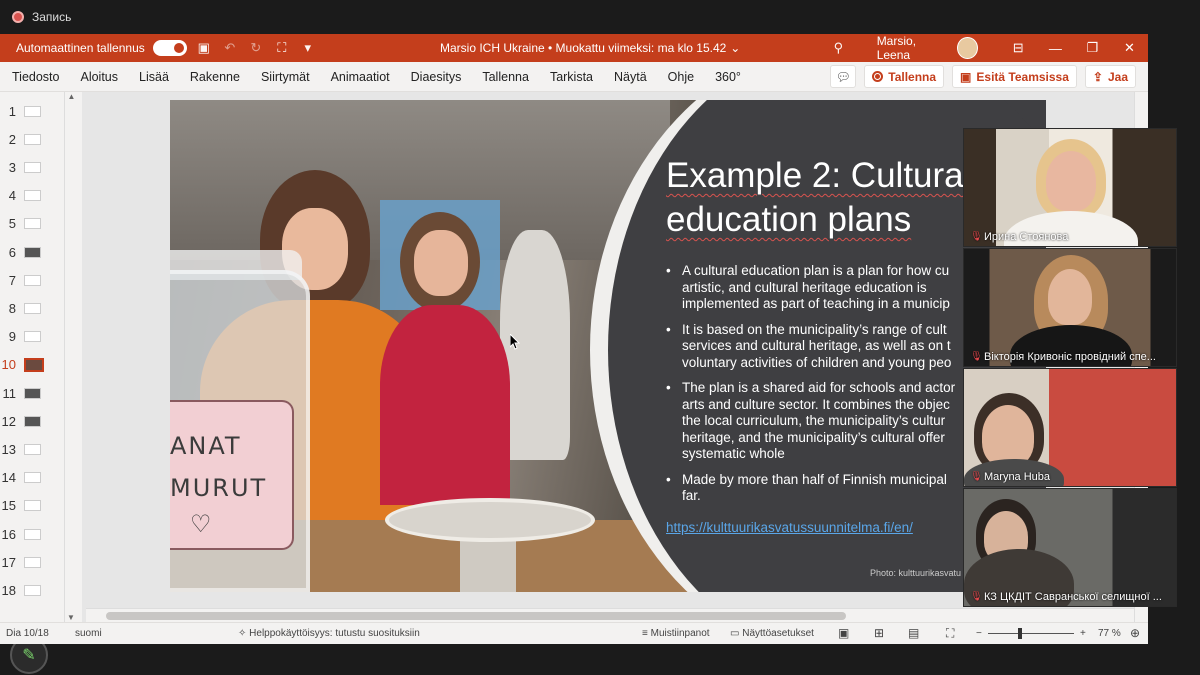 This screenshot has width=1200, height=675. Describe the element at coordinates (967, 48) in the screenshot. I see `avatar` at that location.